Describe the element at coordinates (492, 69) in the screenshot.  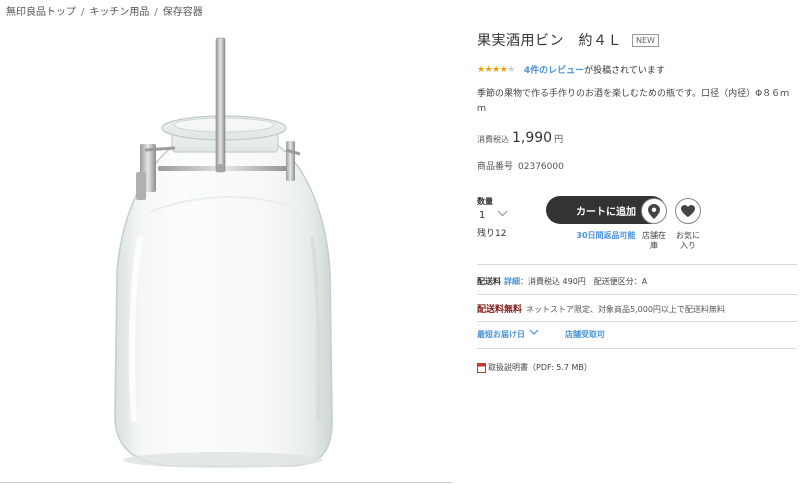
I see `star-filled-icon: ★★★★` at that location.